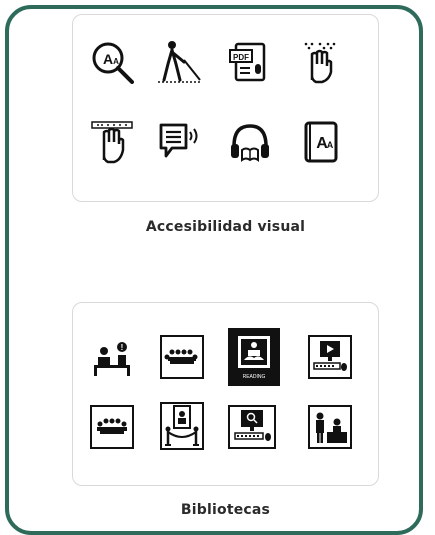 The width and height of the screenshot is (435, 535). I want to click on magnifier-text-icon: A A, so click(113, 63).